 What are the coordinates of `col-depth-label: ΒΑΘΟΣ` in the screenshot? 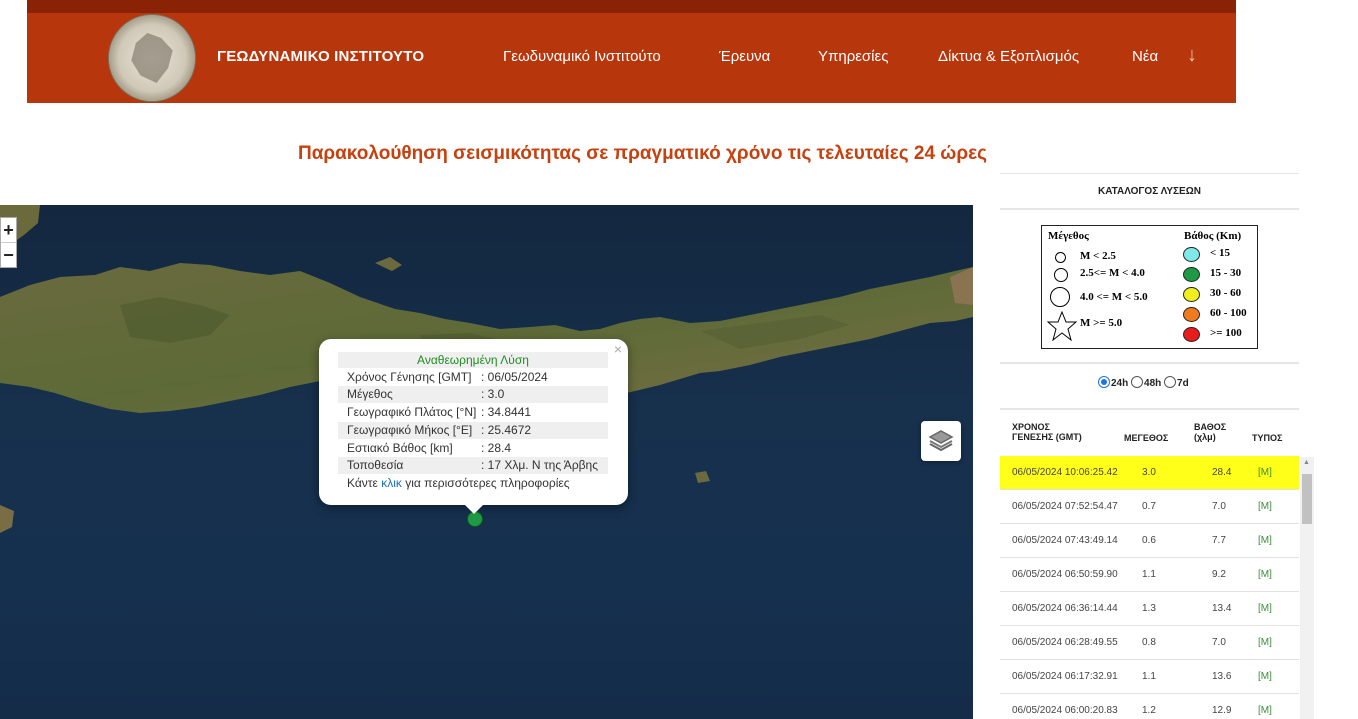 It's located at (1210, 427).